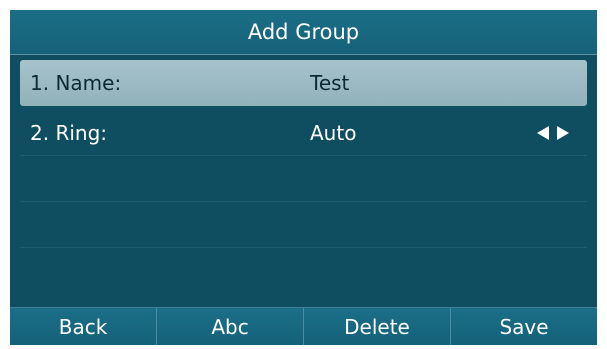 The image size is (607, 349). What do you see at coordinates (553, 133) in the screenshot?
I see `ring-field-arrows` at bounding box center [553, 133].